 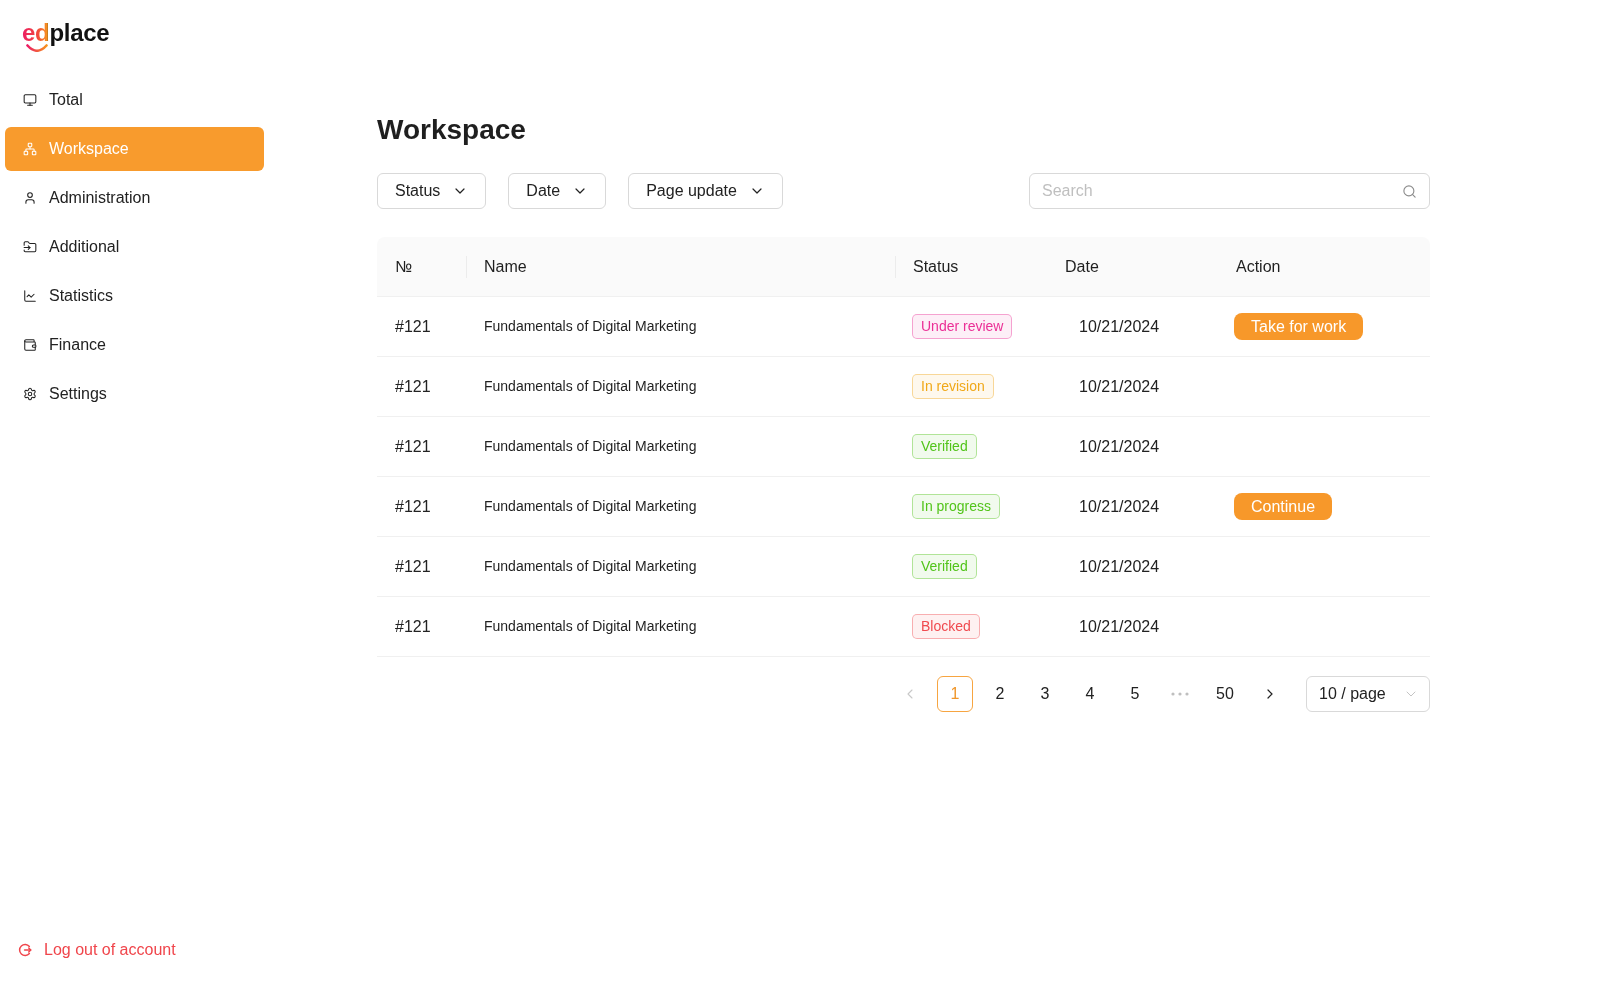 What do you see at coordinates (1000, 694) in the screenshot?
I see `page-button: 2` at bounding box center [1000, 694].